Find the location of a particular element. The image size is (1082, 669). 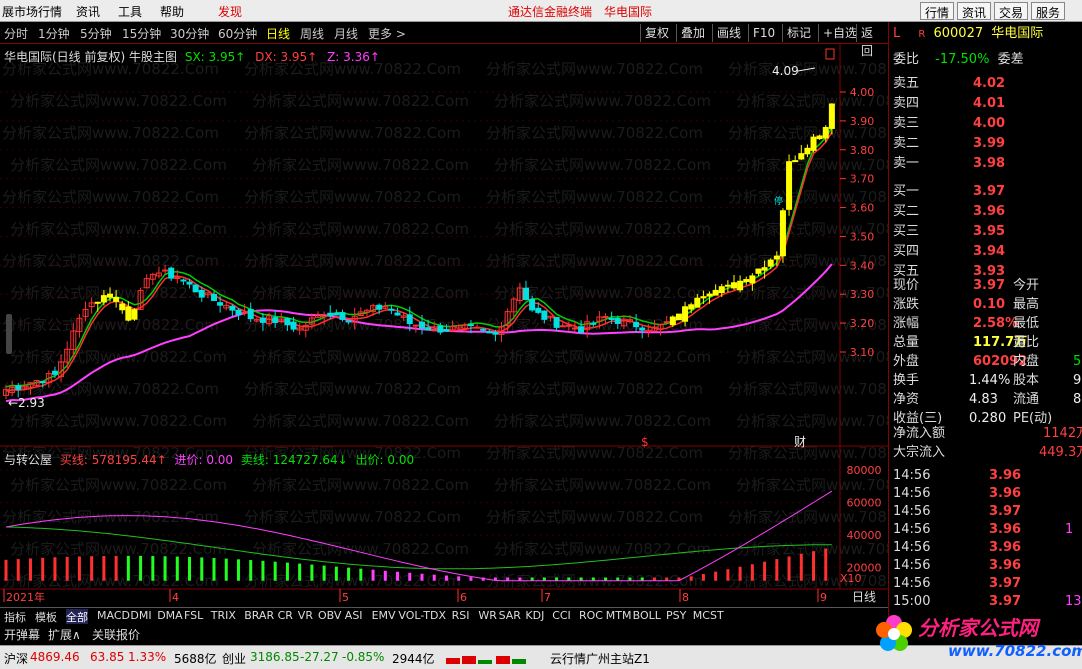

ask-level-row: 卖一 3.98 is located at coordinates (949, 163).